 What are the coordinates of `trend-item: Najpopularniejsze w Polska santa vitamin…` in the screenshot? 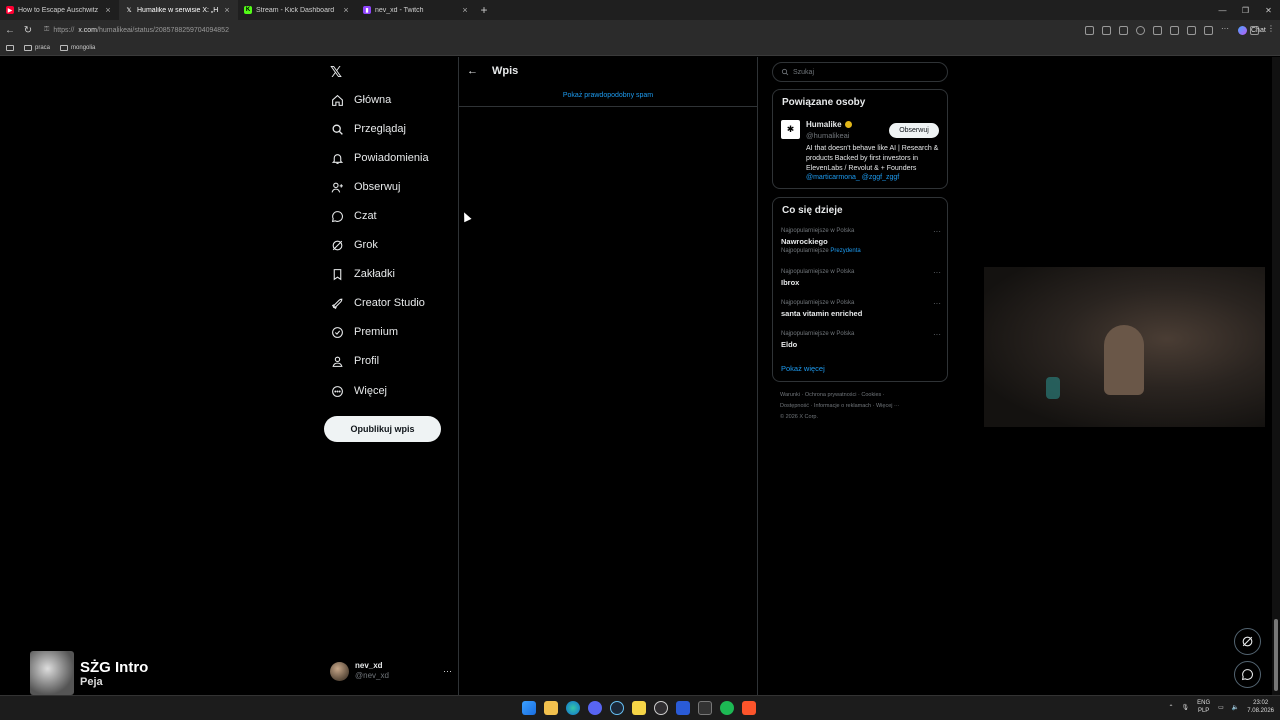 It's located at (861, 309).